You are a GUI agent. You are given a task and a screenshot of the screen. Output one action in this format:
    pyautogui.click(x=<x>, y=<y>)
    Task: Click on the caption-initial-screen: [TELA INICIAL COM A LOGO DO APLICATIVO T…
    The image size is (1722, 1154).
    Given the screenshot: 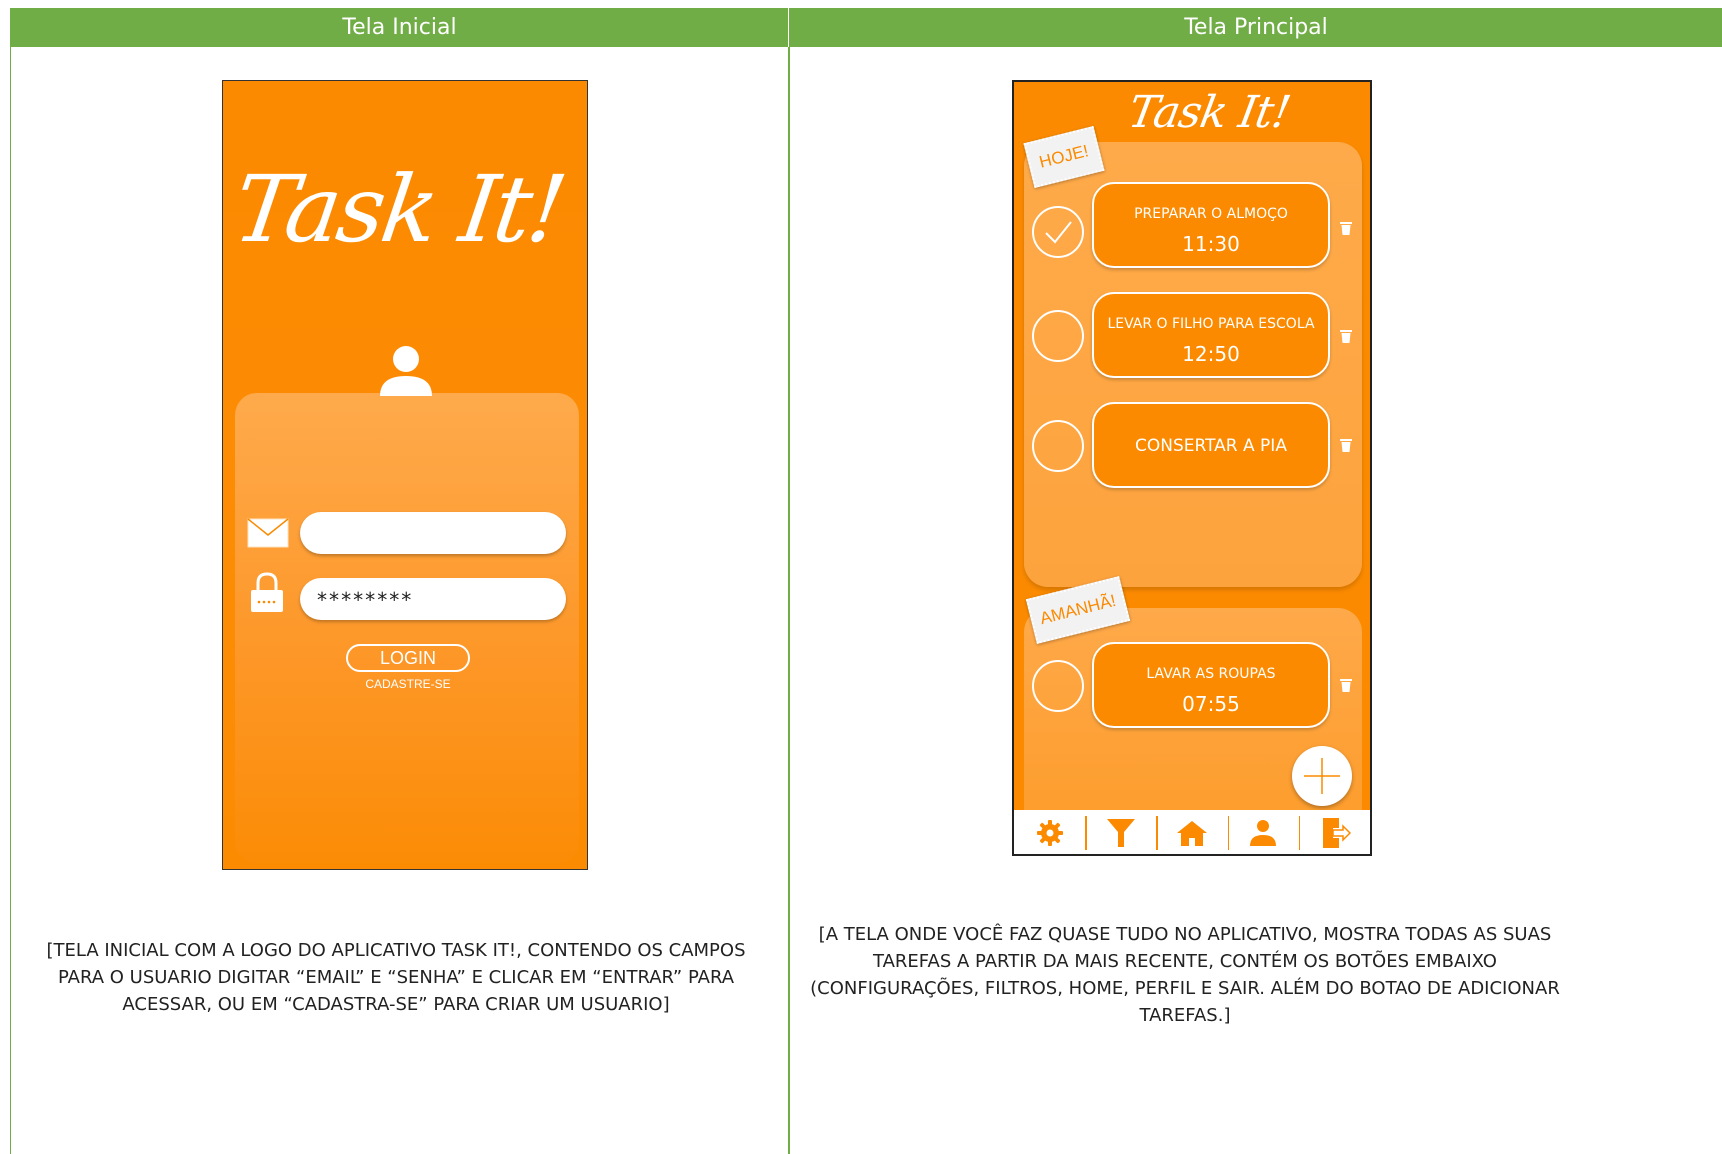 What is the action you would take?
    pyautogui.click(x=396, y=977)
    